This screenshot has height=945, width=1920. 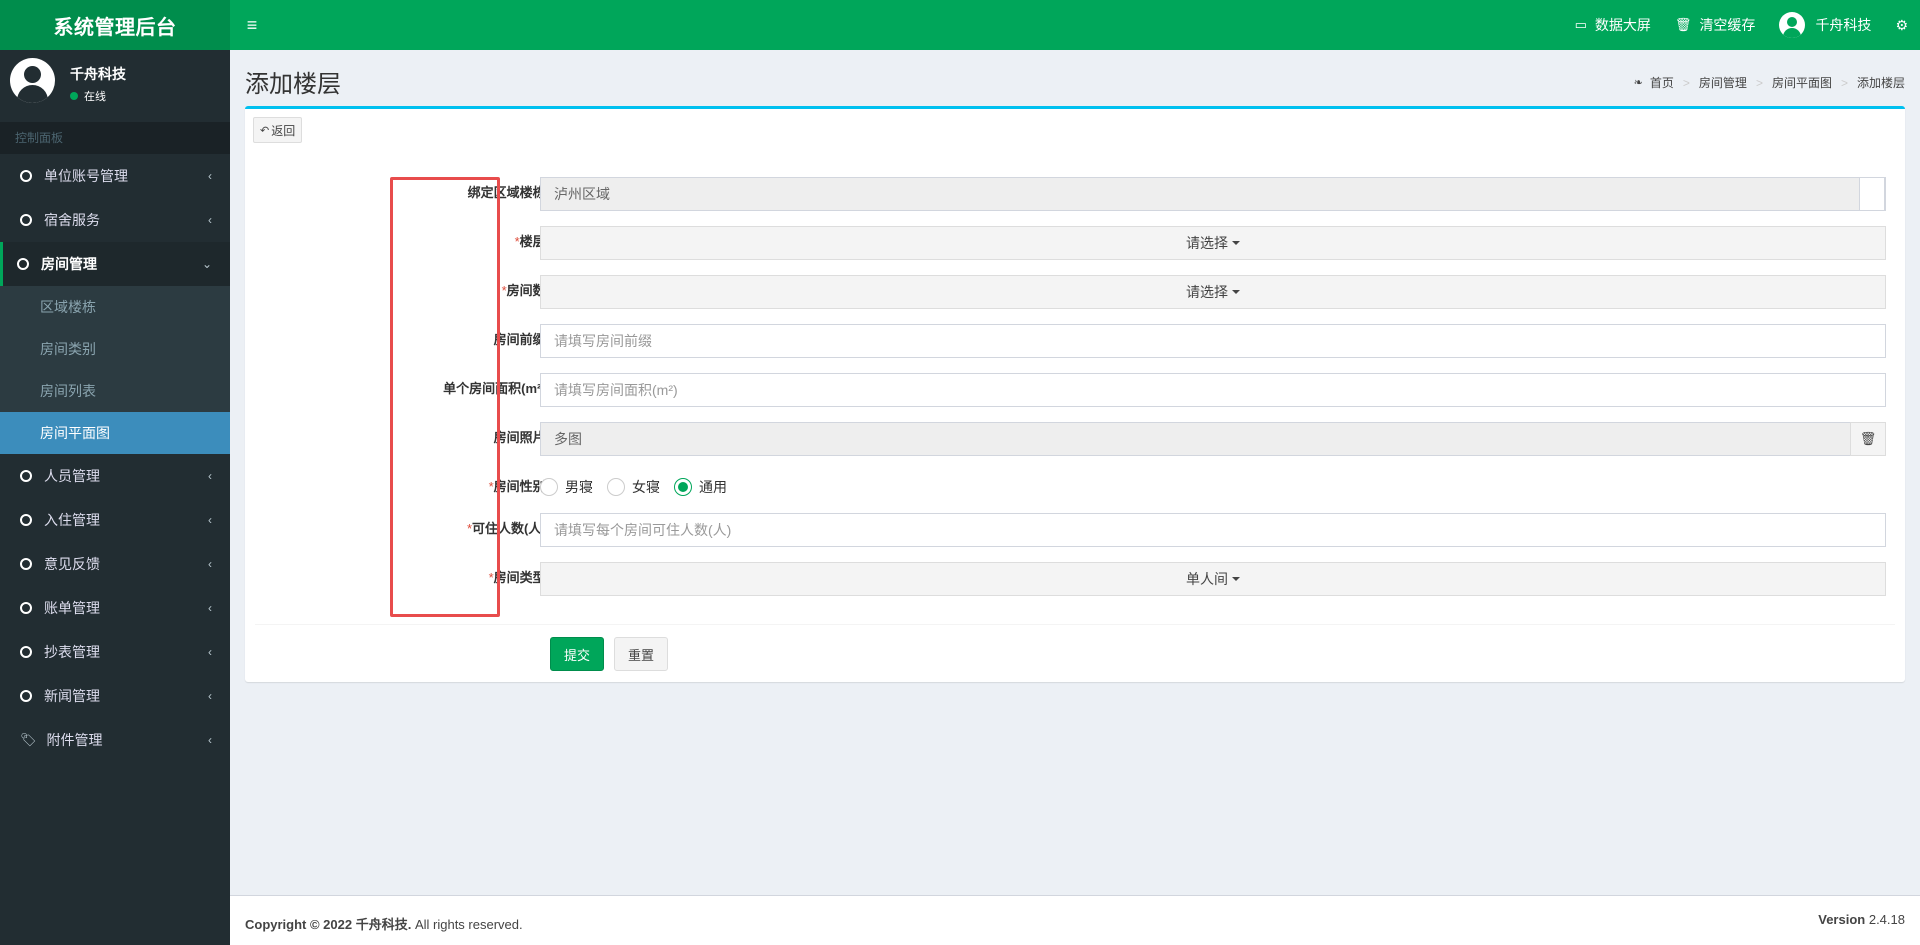 What do you see at coordinates (74, 96) in the screenshot?
I see `online-dot-icon` at bounding box center [74, 96].